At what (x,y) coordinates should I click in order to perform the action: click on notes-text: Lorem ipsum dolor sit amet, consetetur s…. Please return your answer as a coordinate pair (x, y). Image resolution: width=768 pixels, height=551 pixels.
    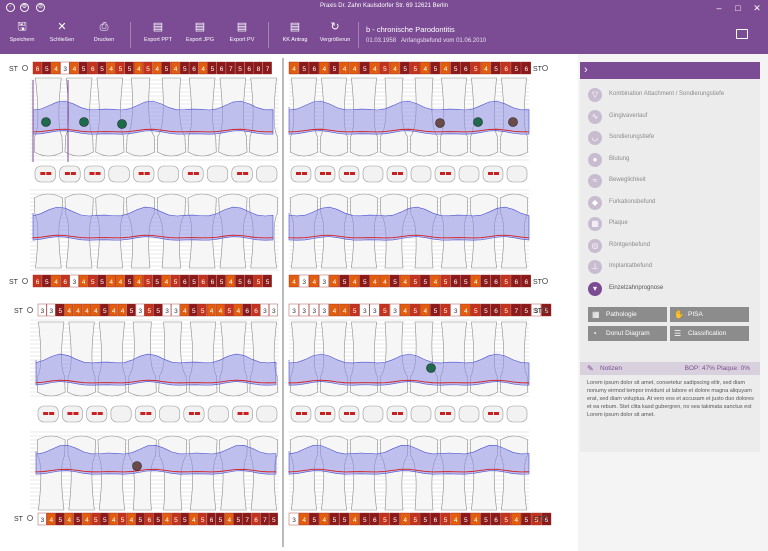
    Looking at the image, I should click on (671, 399).